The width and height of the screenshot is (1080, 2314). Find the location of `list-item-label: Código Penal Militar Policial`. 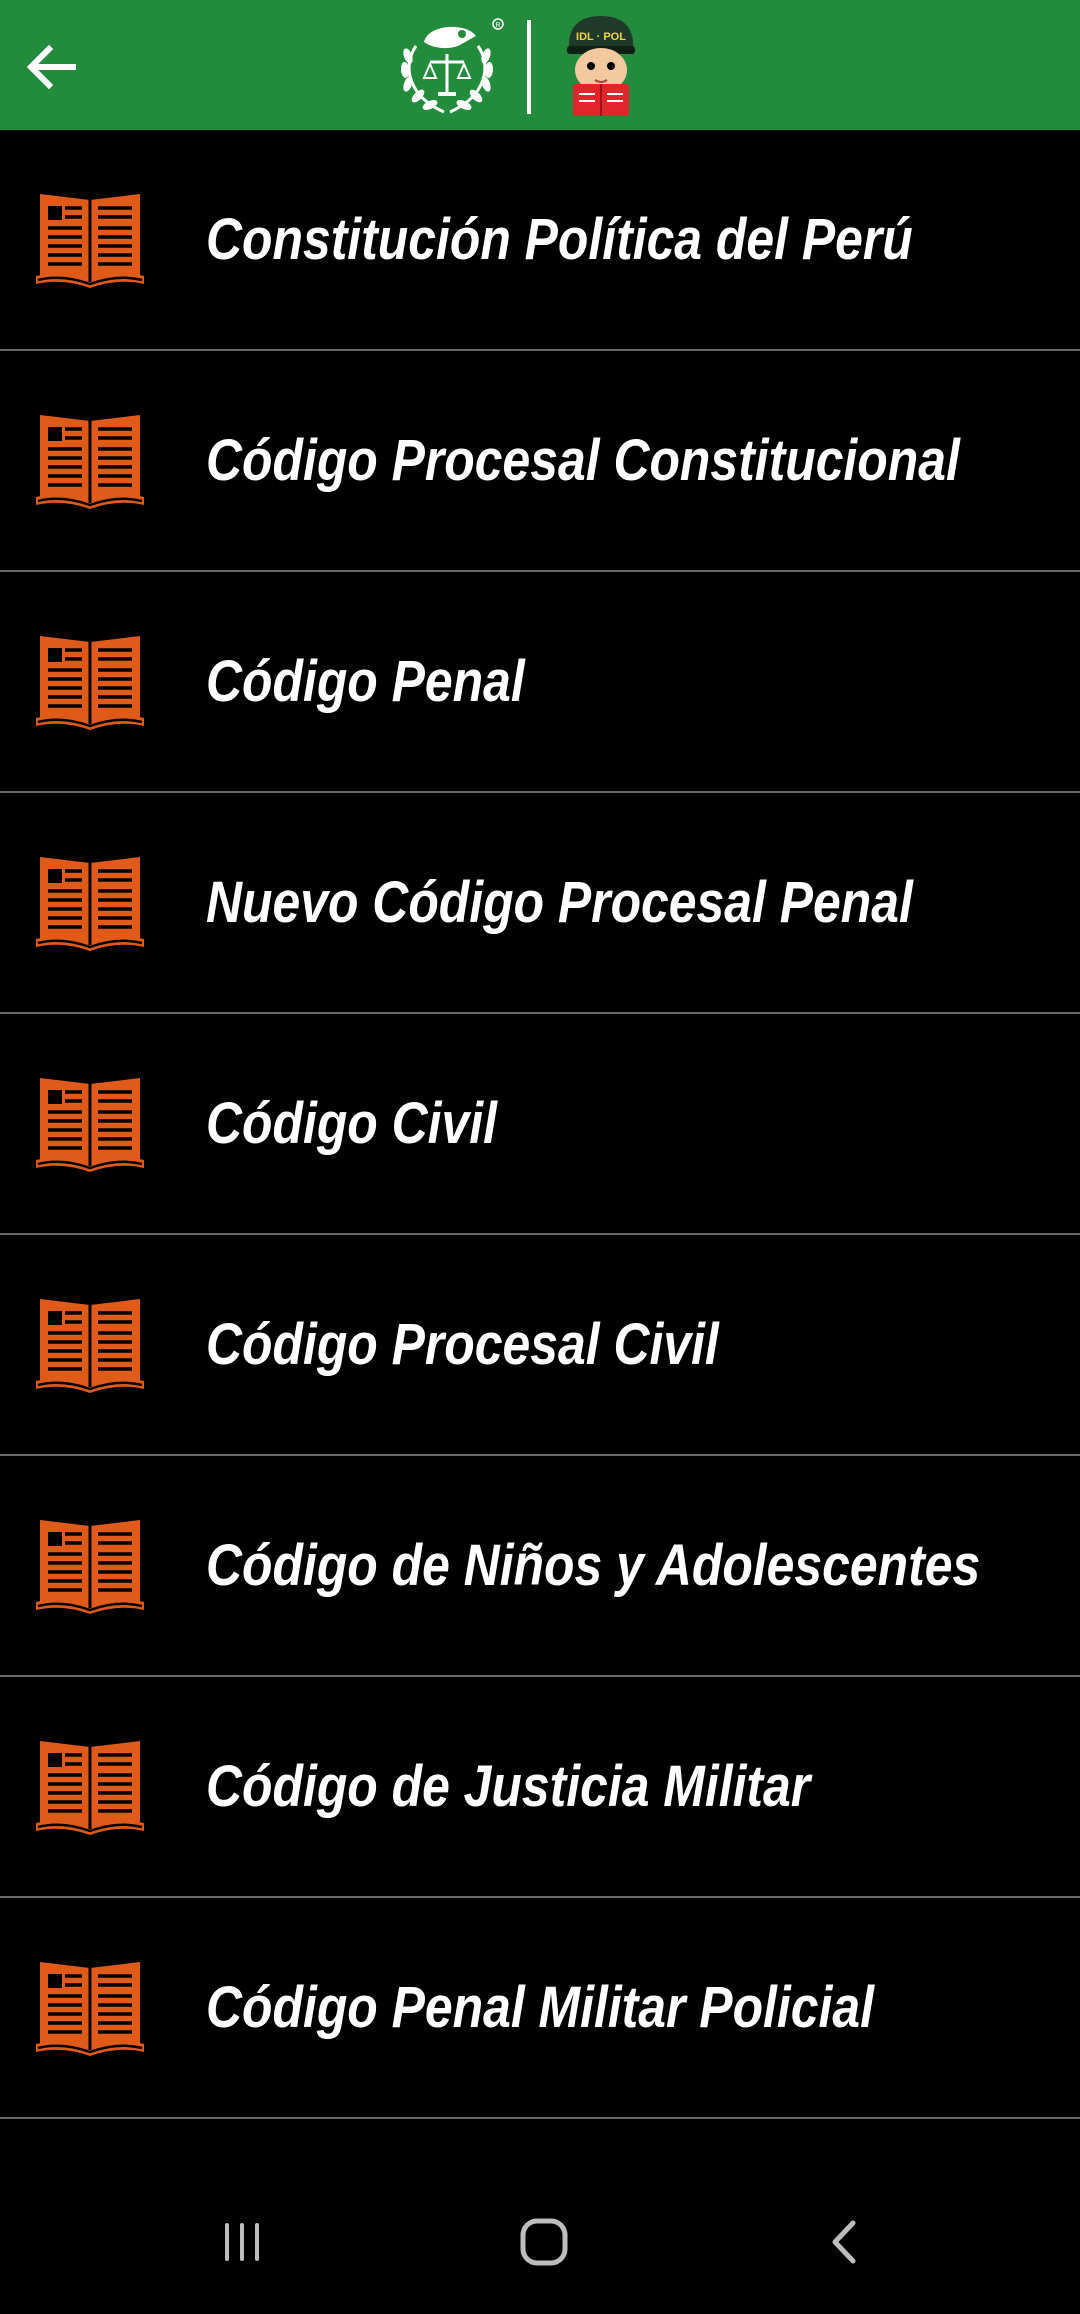

list-item-label: Código Penal Militar Policial is located at coordinates (540, 2007).